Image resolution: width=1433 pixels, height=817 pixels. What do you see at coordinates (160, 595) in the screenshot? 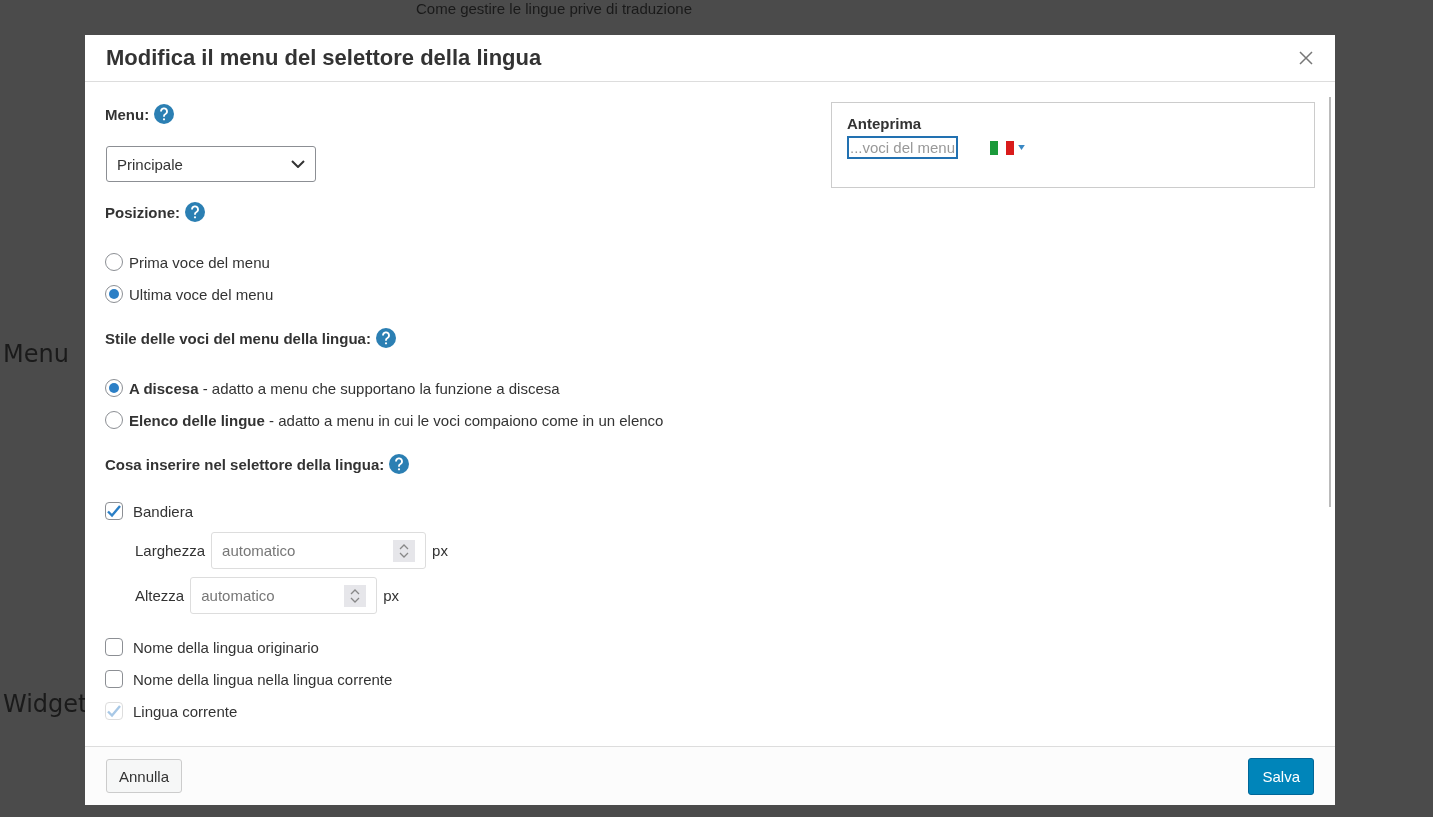
I see `field-label: Altezza` at bounding box center [160, 595].